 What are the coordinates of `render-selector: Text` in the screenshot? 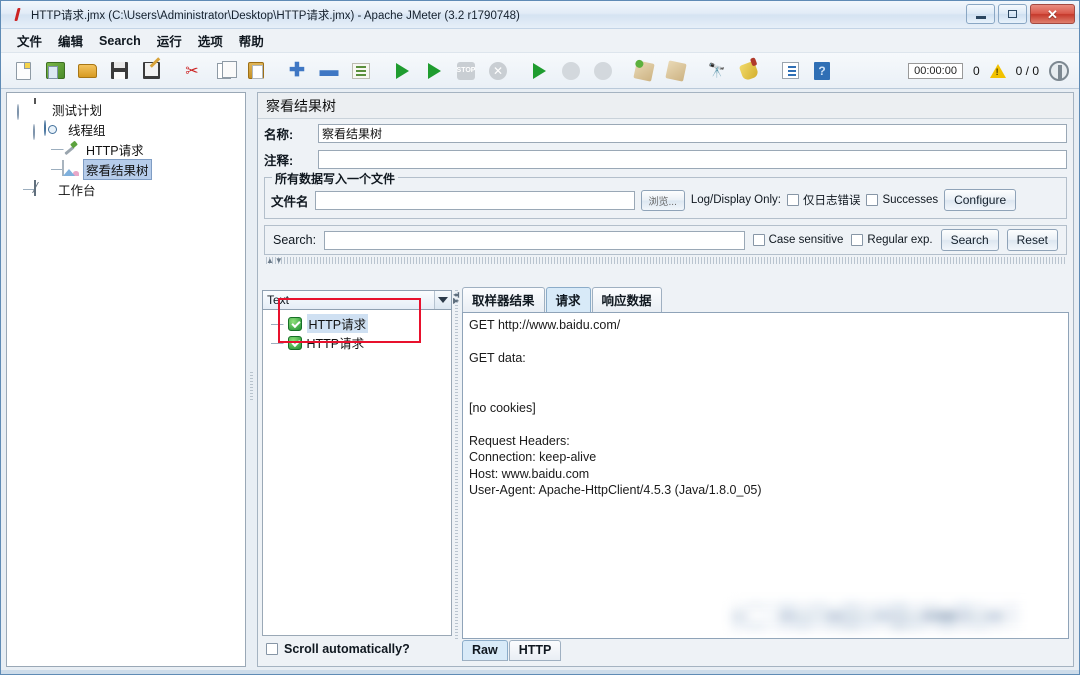 It's located at (357, 300).